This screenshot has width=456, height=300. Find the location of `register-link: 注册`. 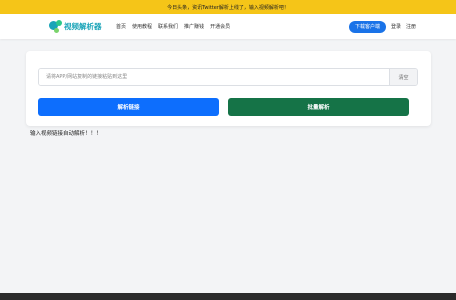

register-link: 注册 is located at coordinates (411, 26).